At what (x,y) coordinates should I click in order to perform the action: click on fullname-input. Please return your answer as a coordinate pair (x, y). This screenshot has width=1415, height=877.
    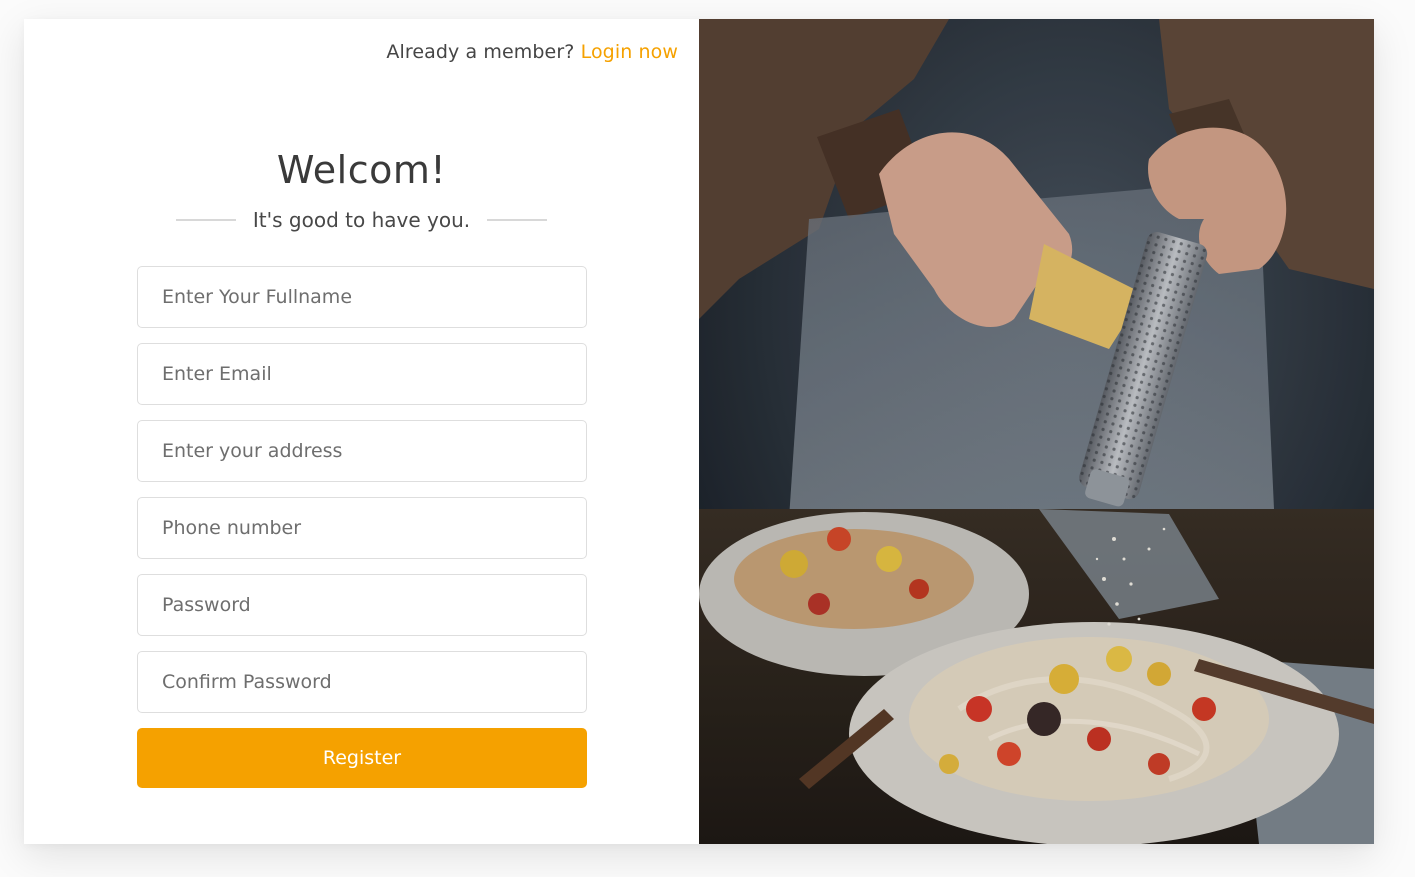
    Looking at the image, I should click on (362, 297).